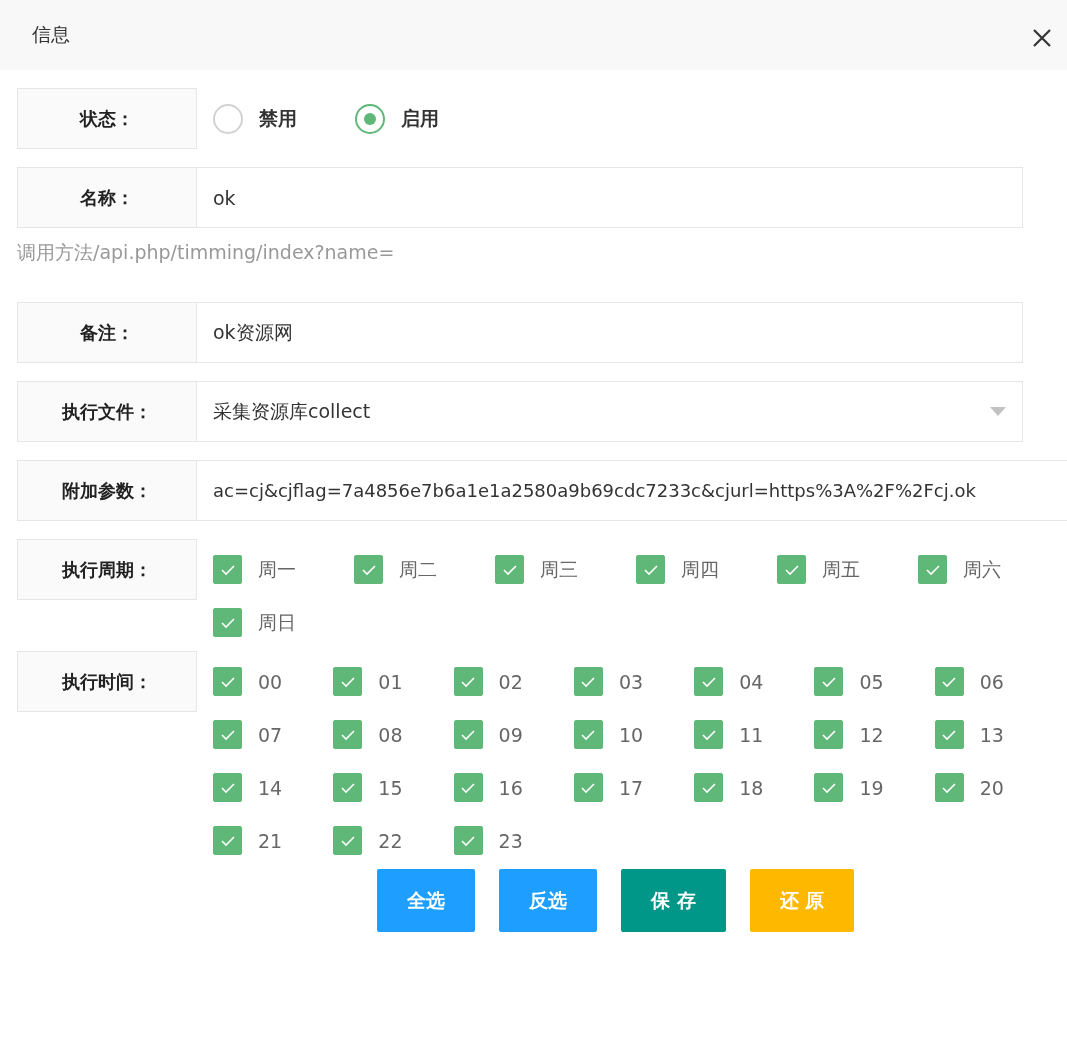  I want to click on checkbox-label: 10, so click(631, 734).